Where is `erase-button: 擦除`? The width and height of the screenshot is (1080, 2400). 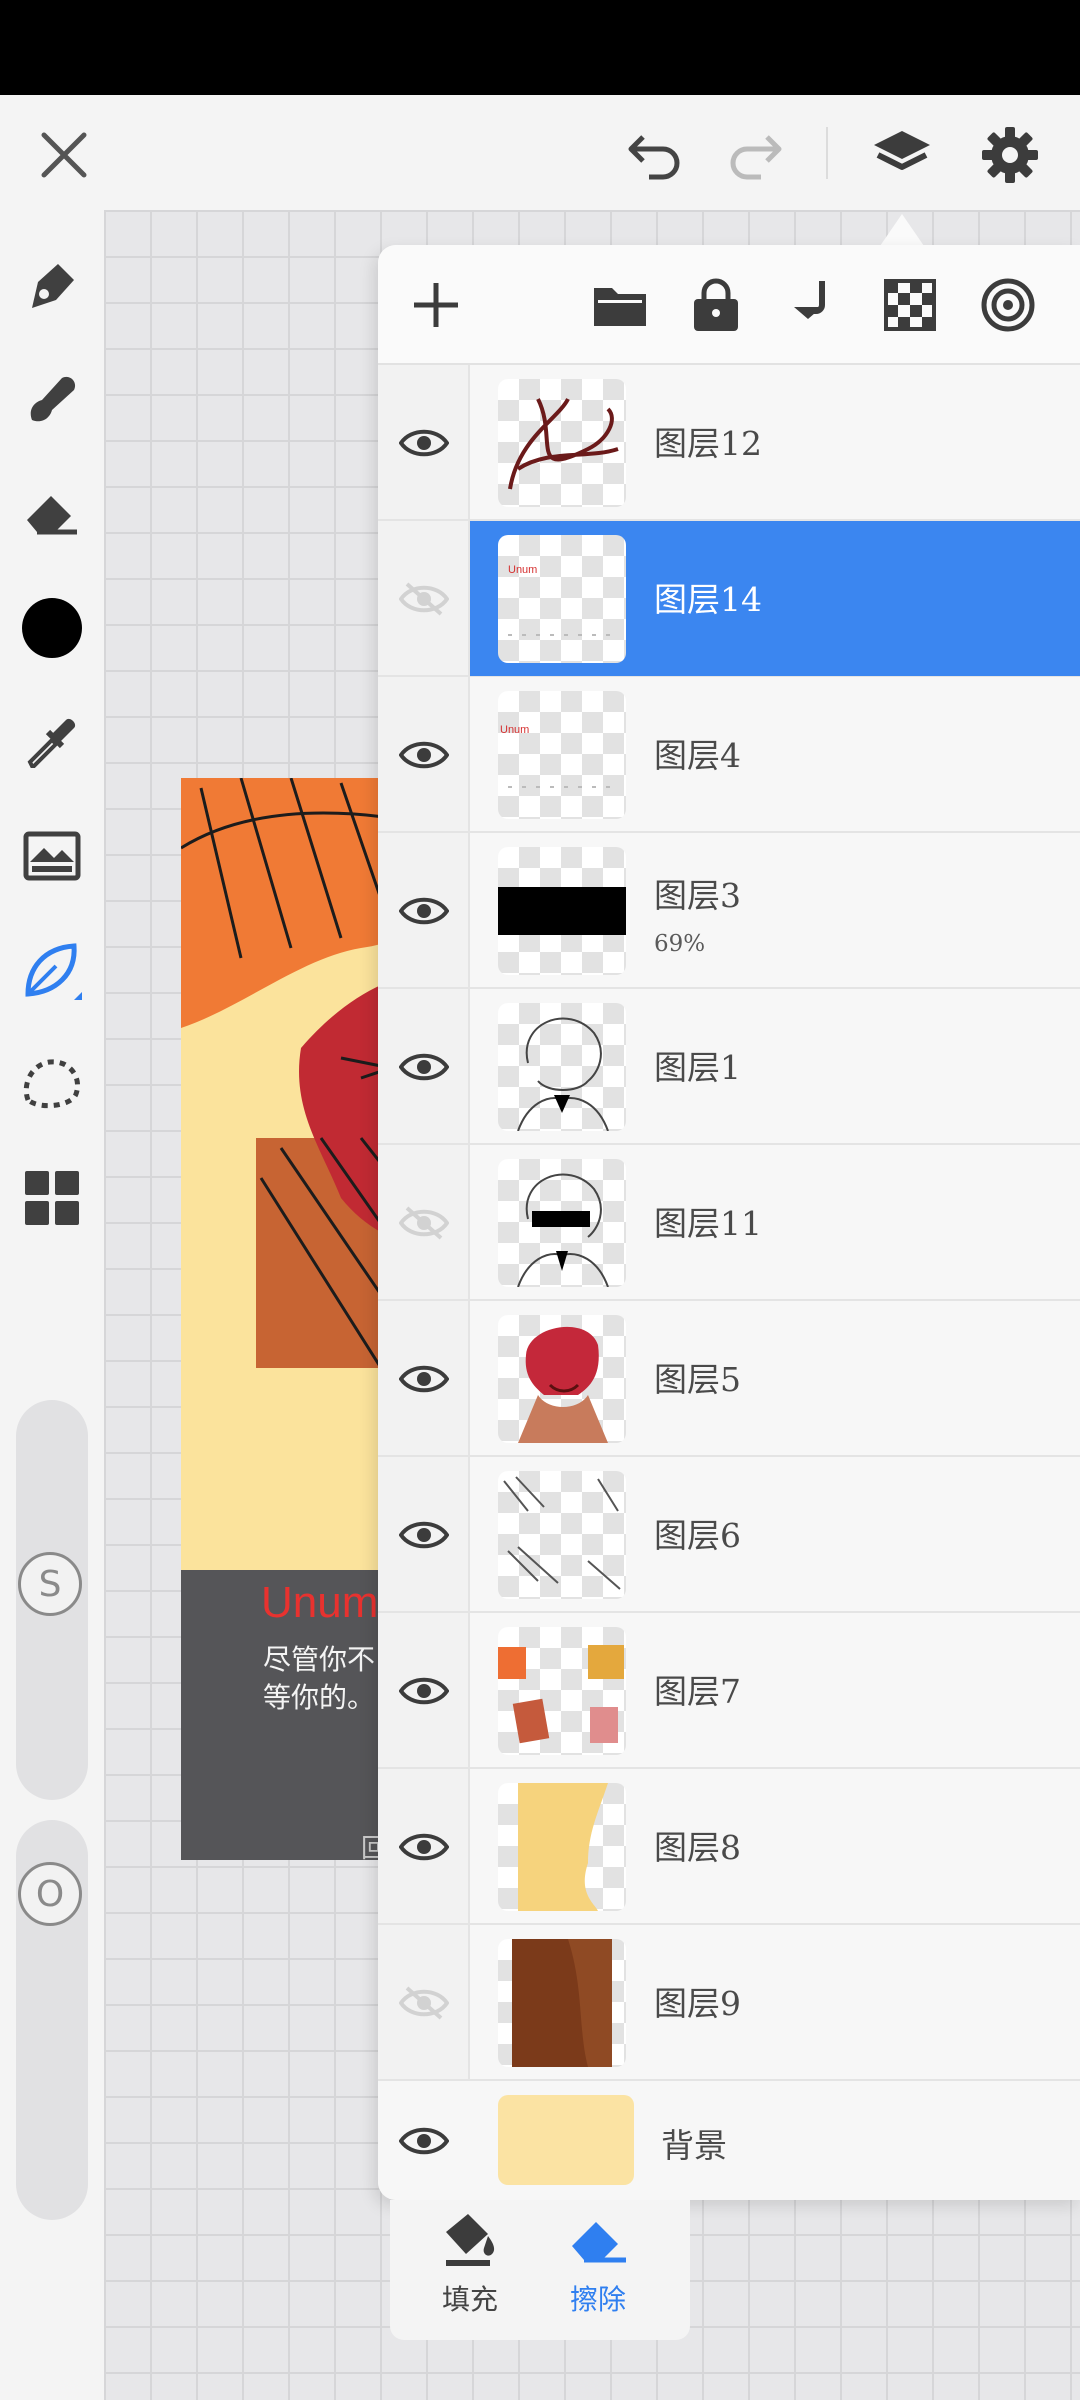
erase-button: 擦除 is located at coordinates (598, 2272).